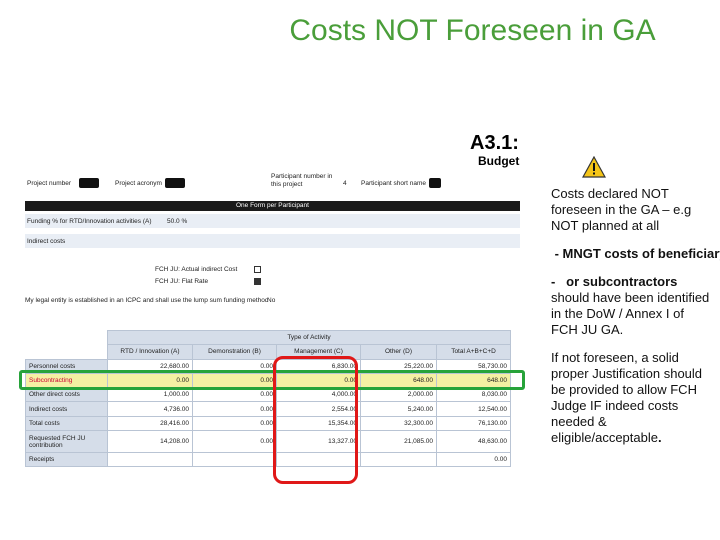 This screenshot has width=720, height=540. Describe the element at coordinates (398, 352) in the screenshot. I see `col-other: Other (D)` at that location.